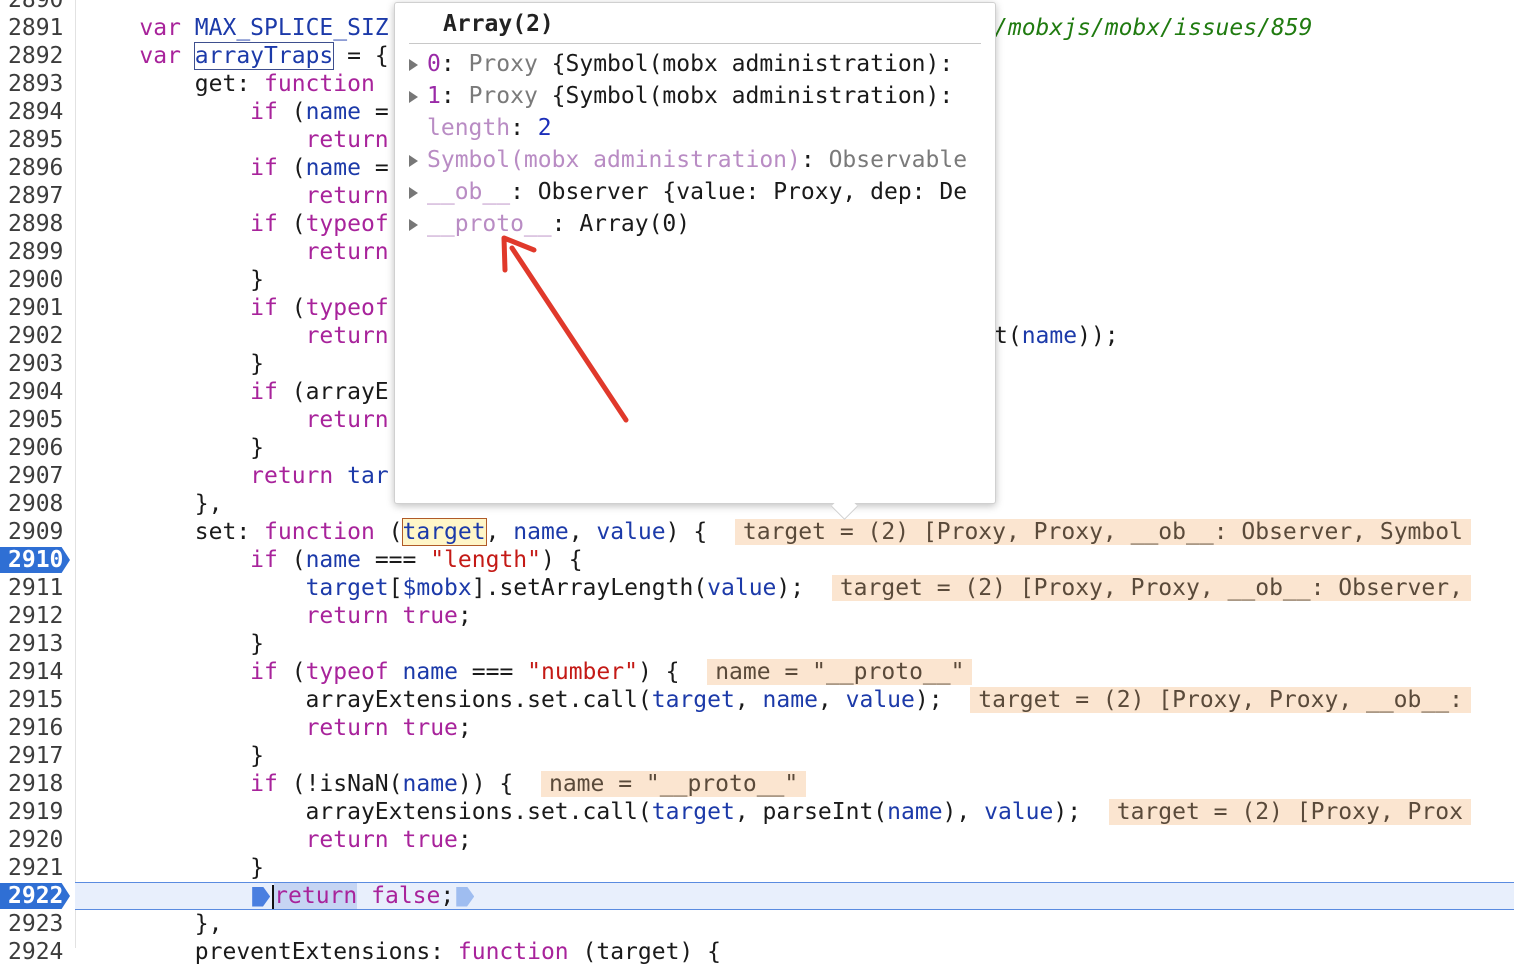 This screenshot has width=1514, height=966. What do you see at coordinates (434, 64) in the screenshot?
I see `property-key: 0` at bounding box center [434, 64].